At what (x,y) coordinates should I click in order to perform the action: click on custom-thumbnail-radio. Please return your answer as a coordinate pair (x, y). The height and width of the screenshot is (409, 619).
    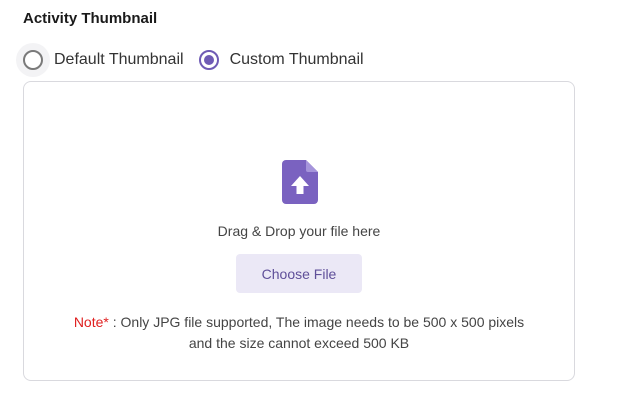
    Looking at the image, I should click on (208, 60).